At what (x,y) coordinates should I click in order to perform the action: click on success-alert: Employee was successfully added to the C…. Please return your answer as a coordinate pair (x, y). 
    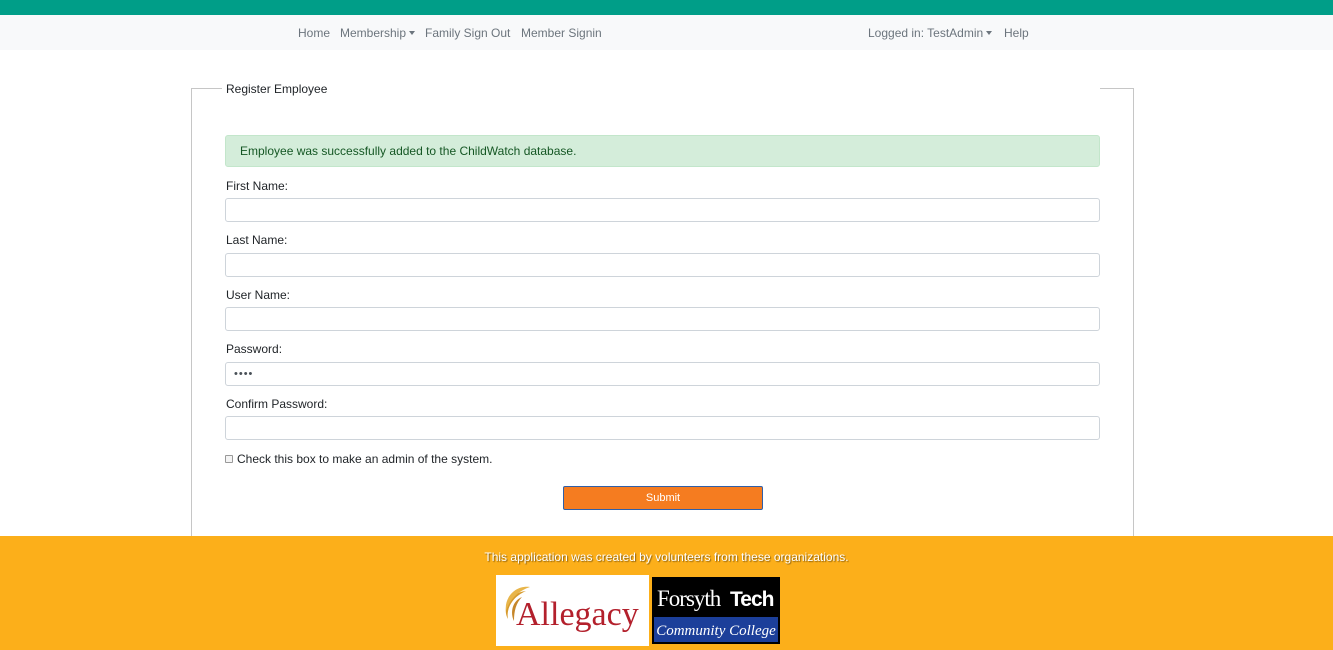
    Looking at the image, I should click on (662, 151).